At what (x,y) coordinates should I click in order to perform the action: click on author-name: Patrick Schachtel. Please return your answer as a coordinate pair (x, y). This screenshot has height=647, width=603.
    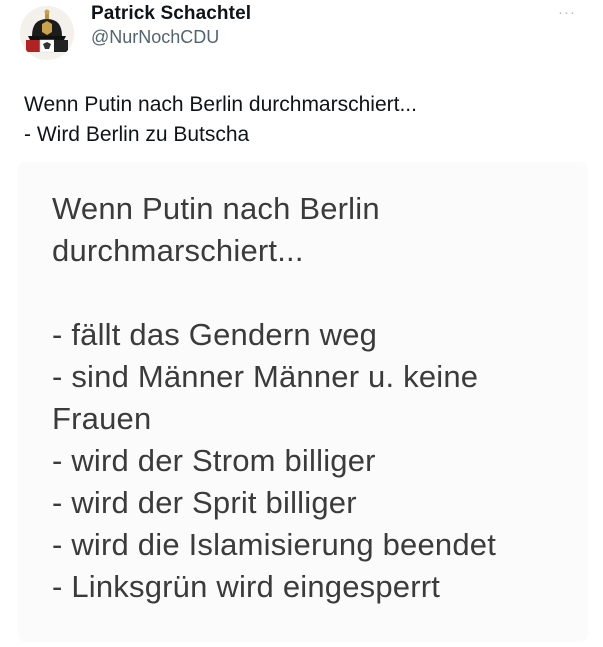
    Looking at the image, I should click on (171, 14).